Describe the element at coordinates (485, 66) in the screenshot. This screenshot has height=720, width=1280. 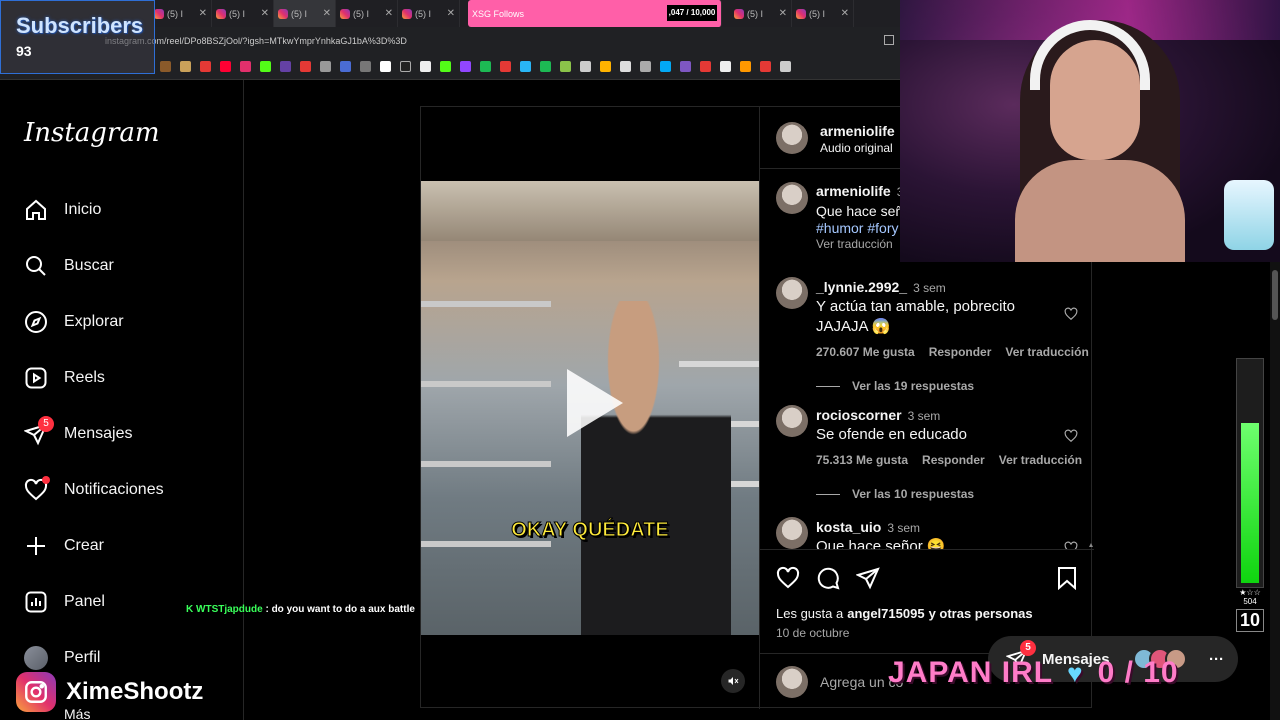
I see `spotify-bookmark-icon` at that location.